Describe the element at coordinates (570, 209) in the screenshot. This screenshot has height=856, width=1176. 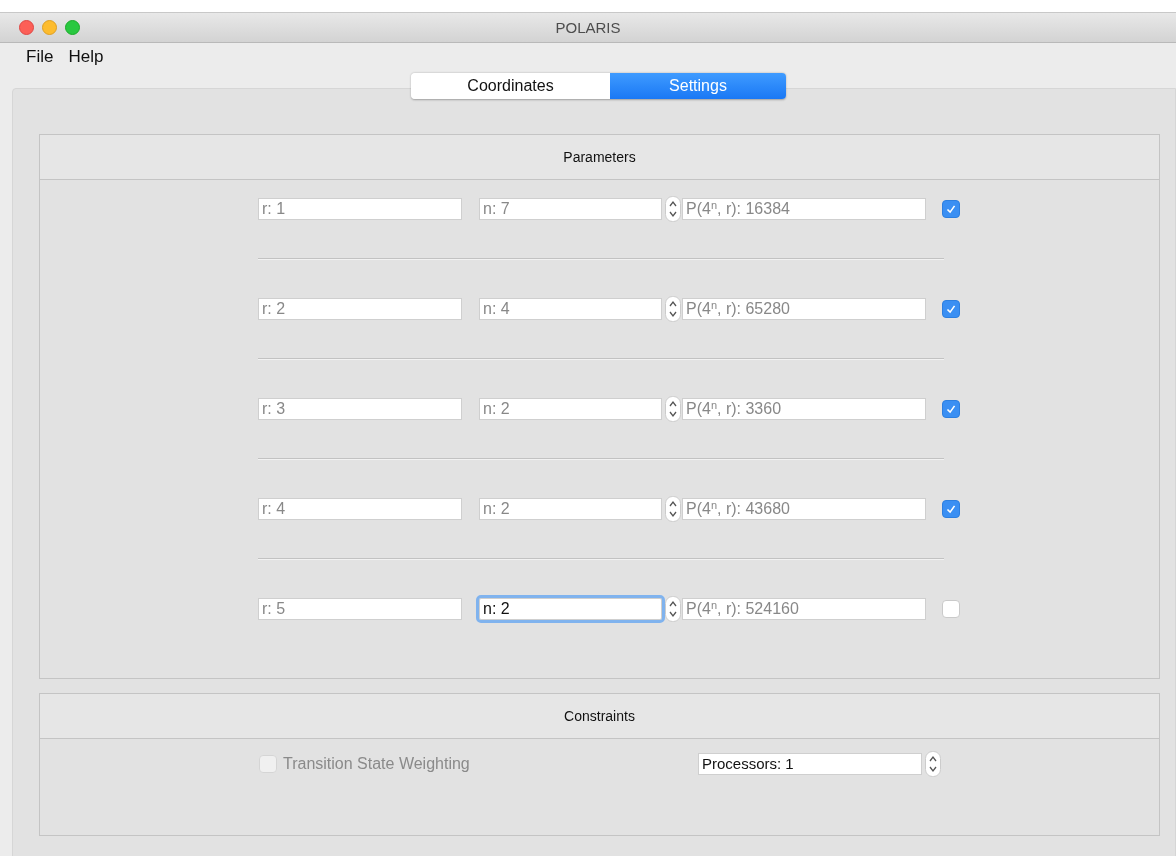
I see `input-field: n: 7` at that location.